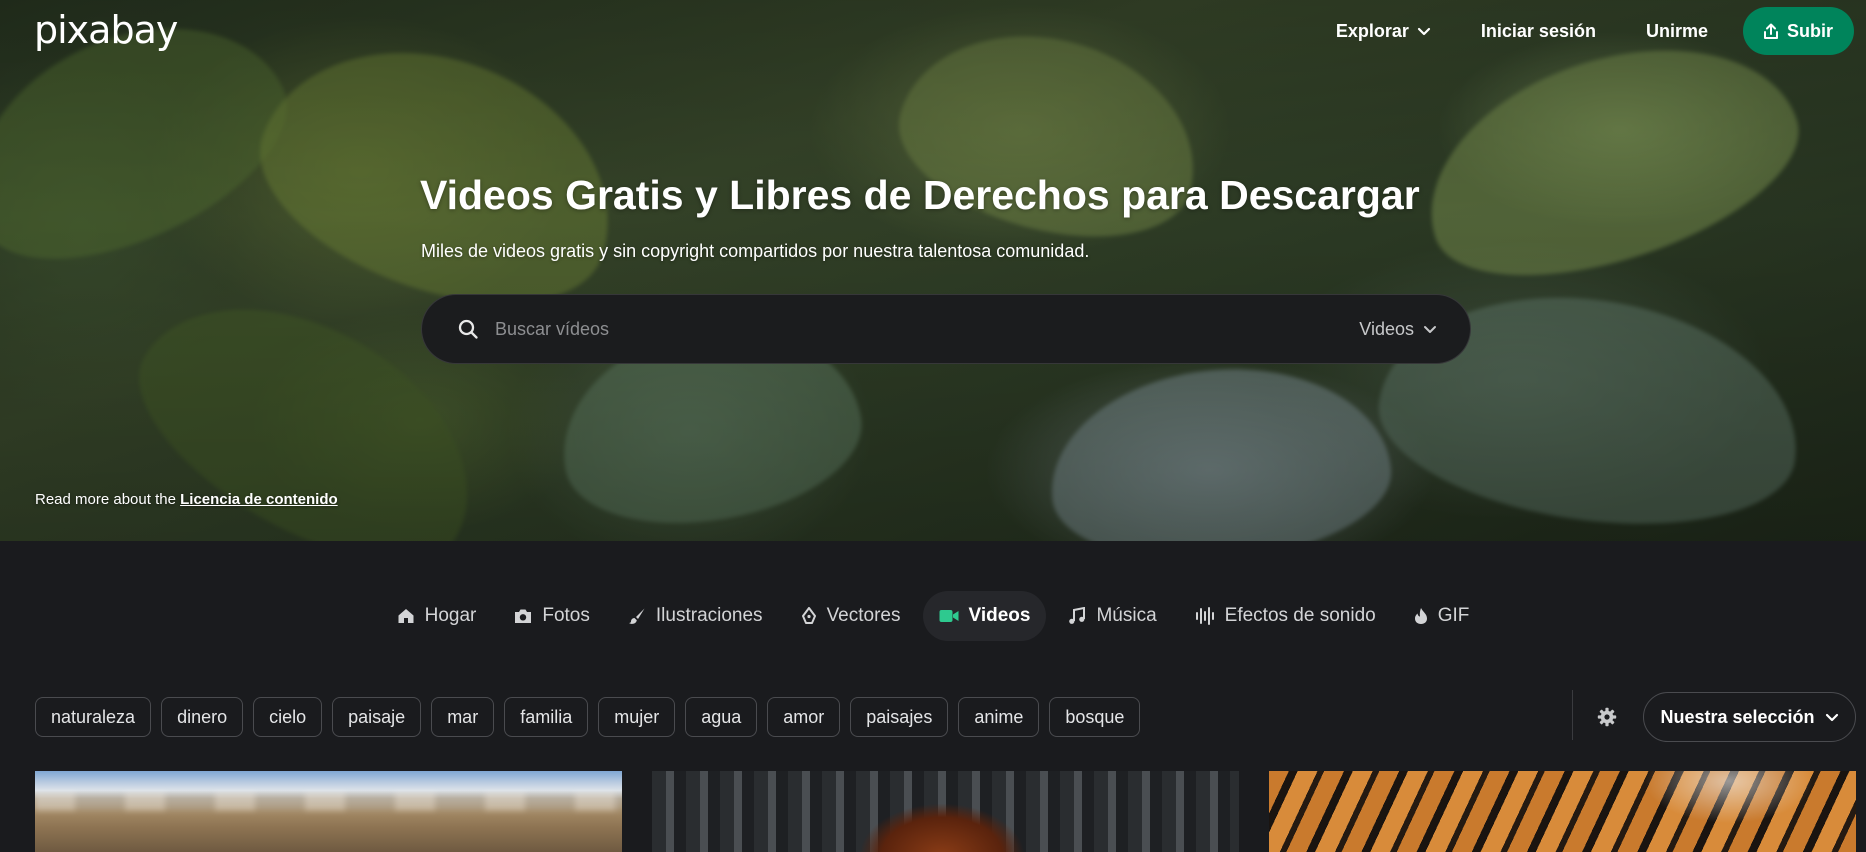 The image size is (1866, 852). Describe the element at coordinates (1770, 31) in the screenshot. I see `upload-icon` at that location.